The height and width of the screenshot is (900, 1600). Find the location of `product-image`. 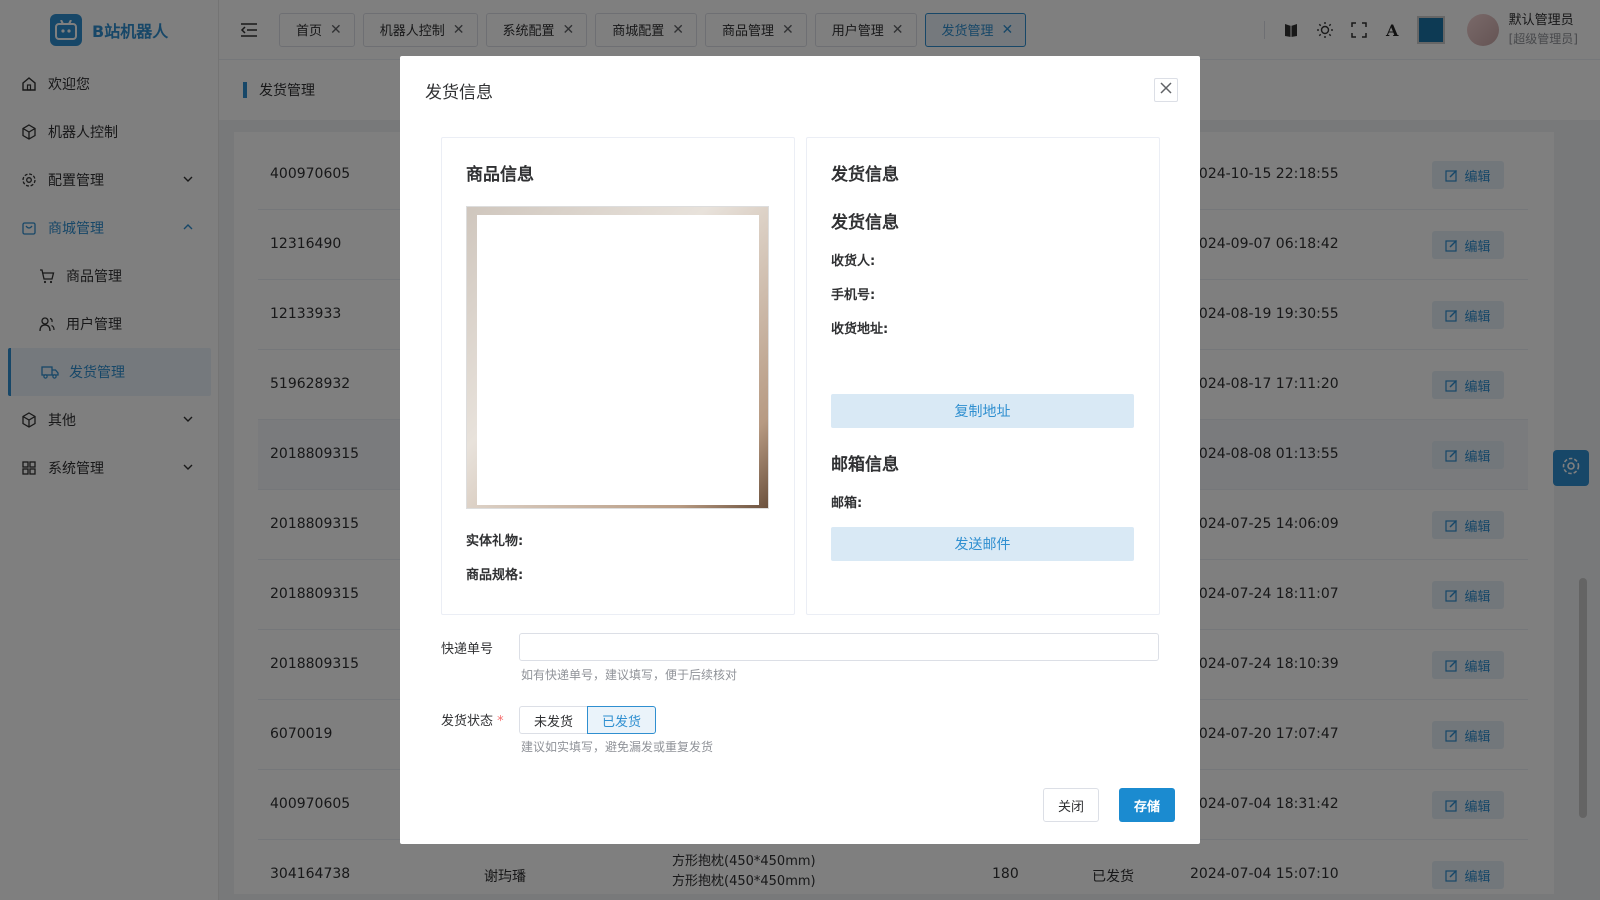

product-image is located at coordinates (617, 357).